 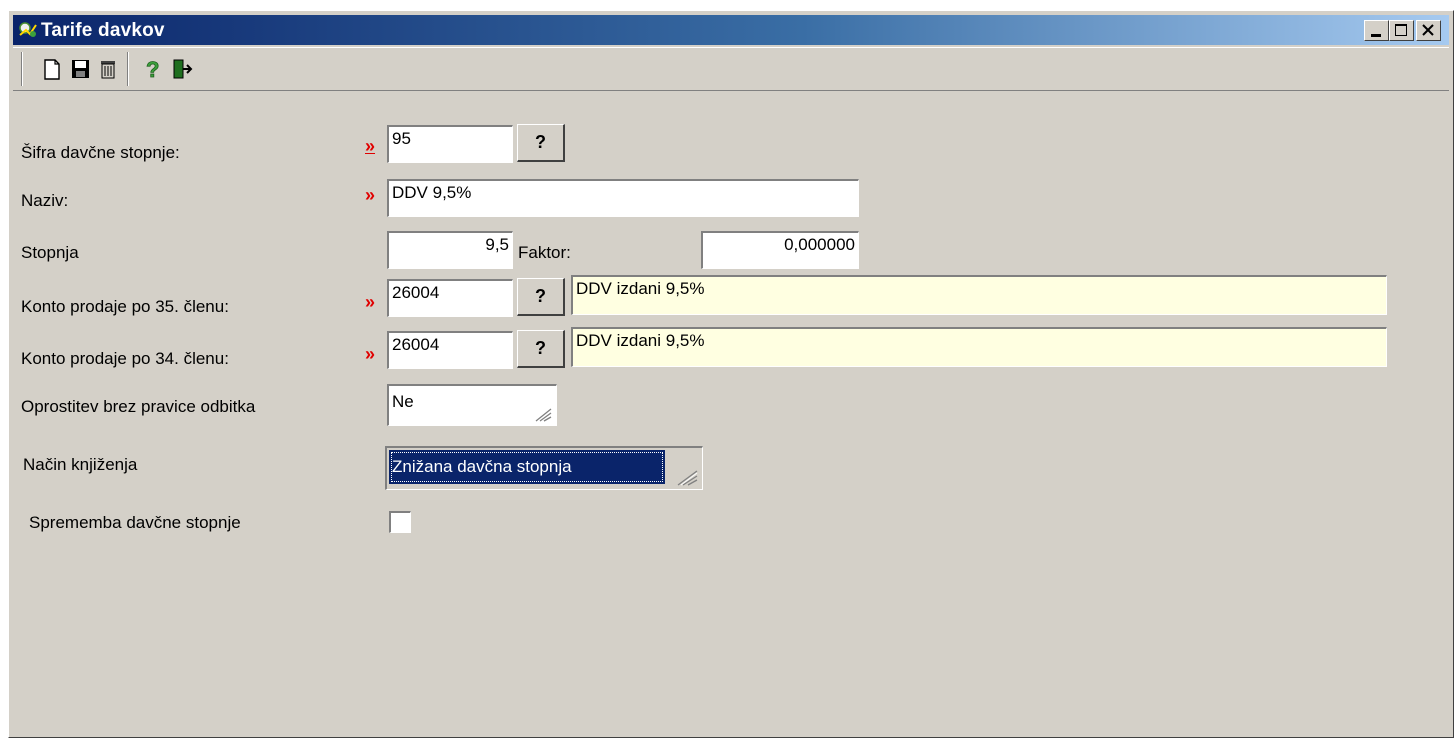 I want to click on close-icon, so click(x=1428, y=30).